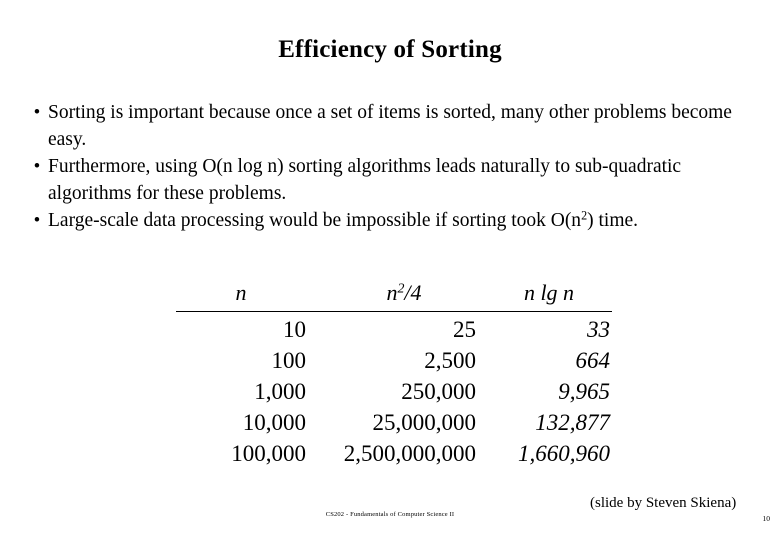 The image size is (780, 540). I want to click on table-row: 10,000 25,000,000 132,877, so click(394, 423).